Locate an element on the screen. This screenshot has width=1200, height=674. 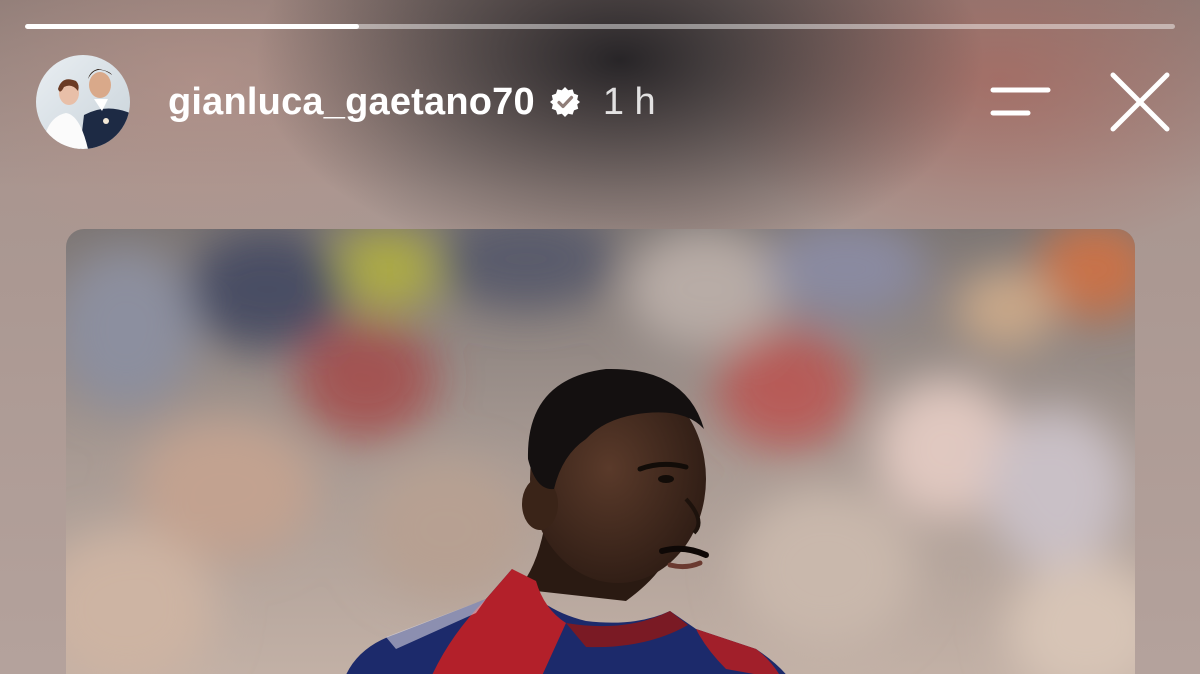
avatar is located at coordinates (83, 102).